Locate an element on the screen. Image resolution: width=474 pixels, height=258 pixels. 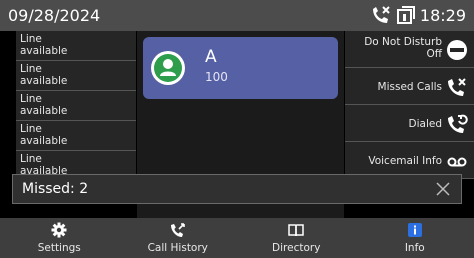
info-icon is located at coordinates (414, 230).